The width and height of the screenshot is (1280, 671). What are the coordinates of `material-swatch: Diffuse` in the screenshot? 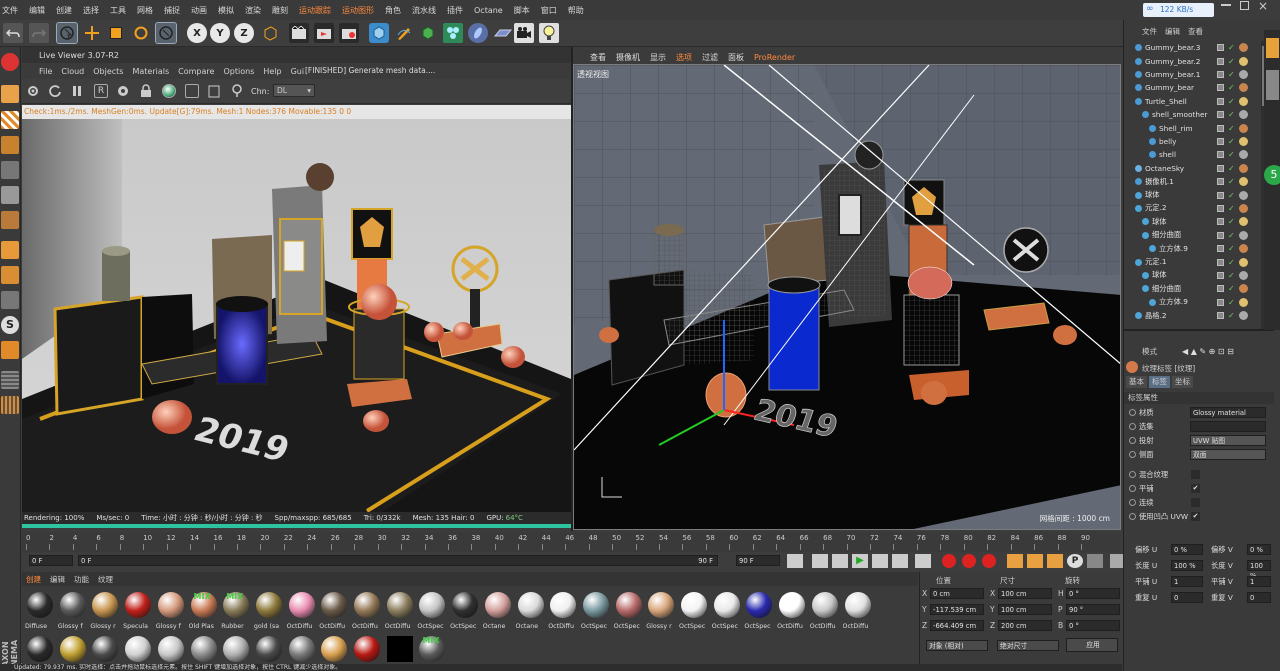 It's located at (40, 612).